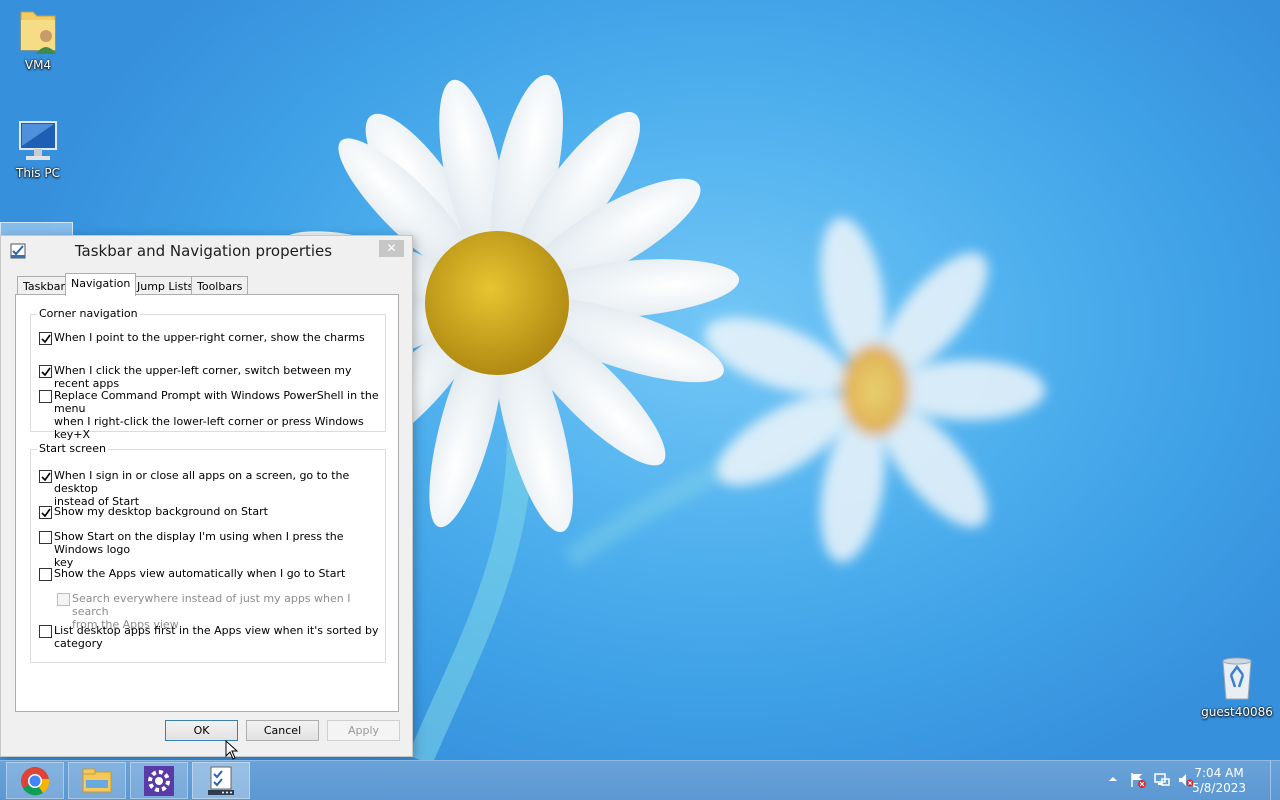 Image resolution: width=1280 pixels, height=800 pixels. Describe the element at coordinates (1219, 788) in the screenshot. I see `clock-date: 5/8/2023` at that location.